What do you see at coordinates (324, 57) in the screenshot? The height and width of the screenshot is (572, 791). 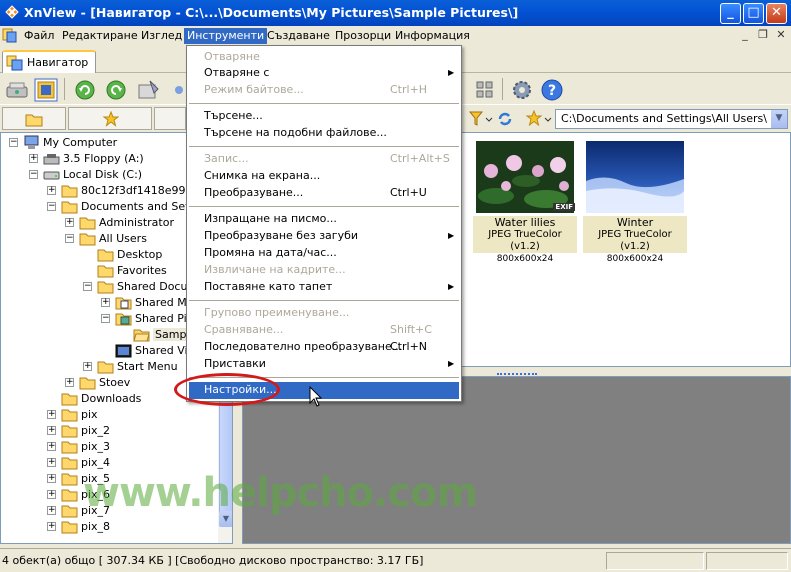 I see `menu-item: Отваряне` at bounding box center [324, 57].